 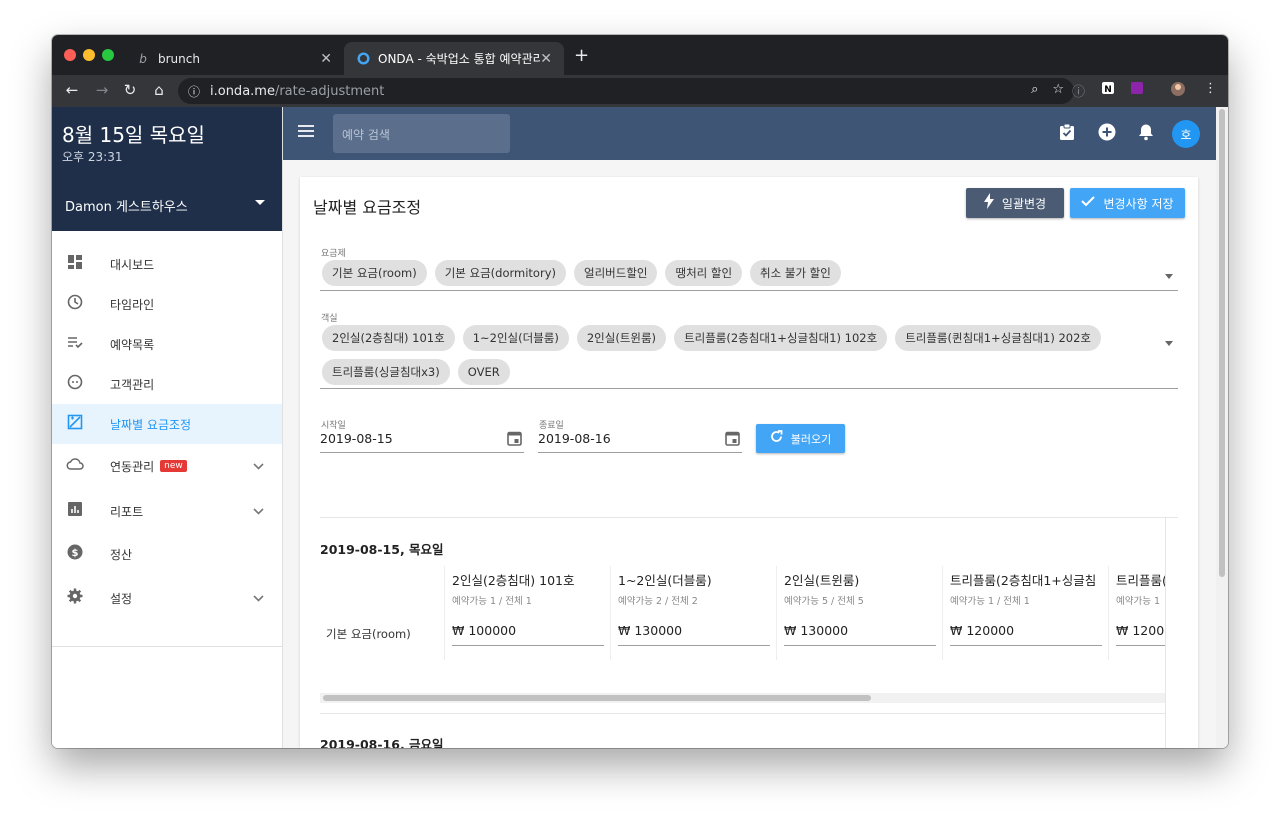 I want to click on extension-info-icon: ⓘ, so click(x=1078, y=90).